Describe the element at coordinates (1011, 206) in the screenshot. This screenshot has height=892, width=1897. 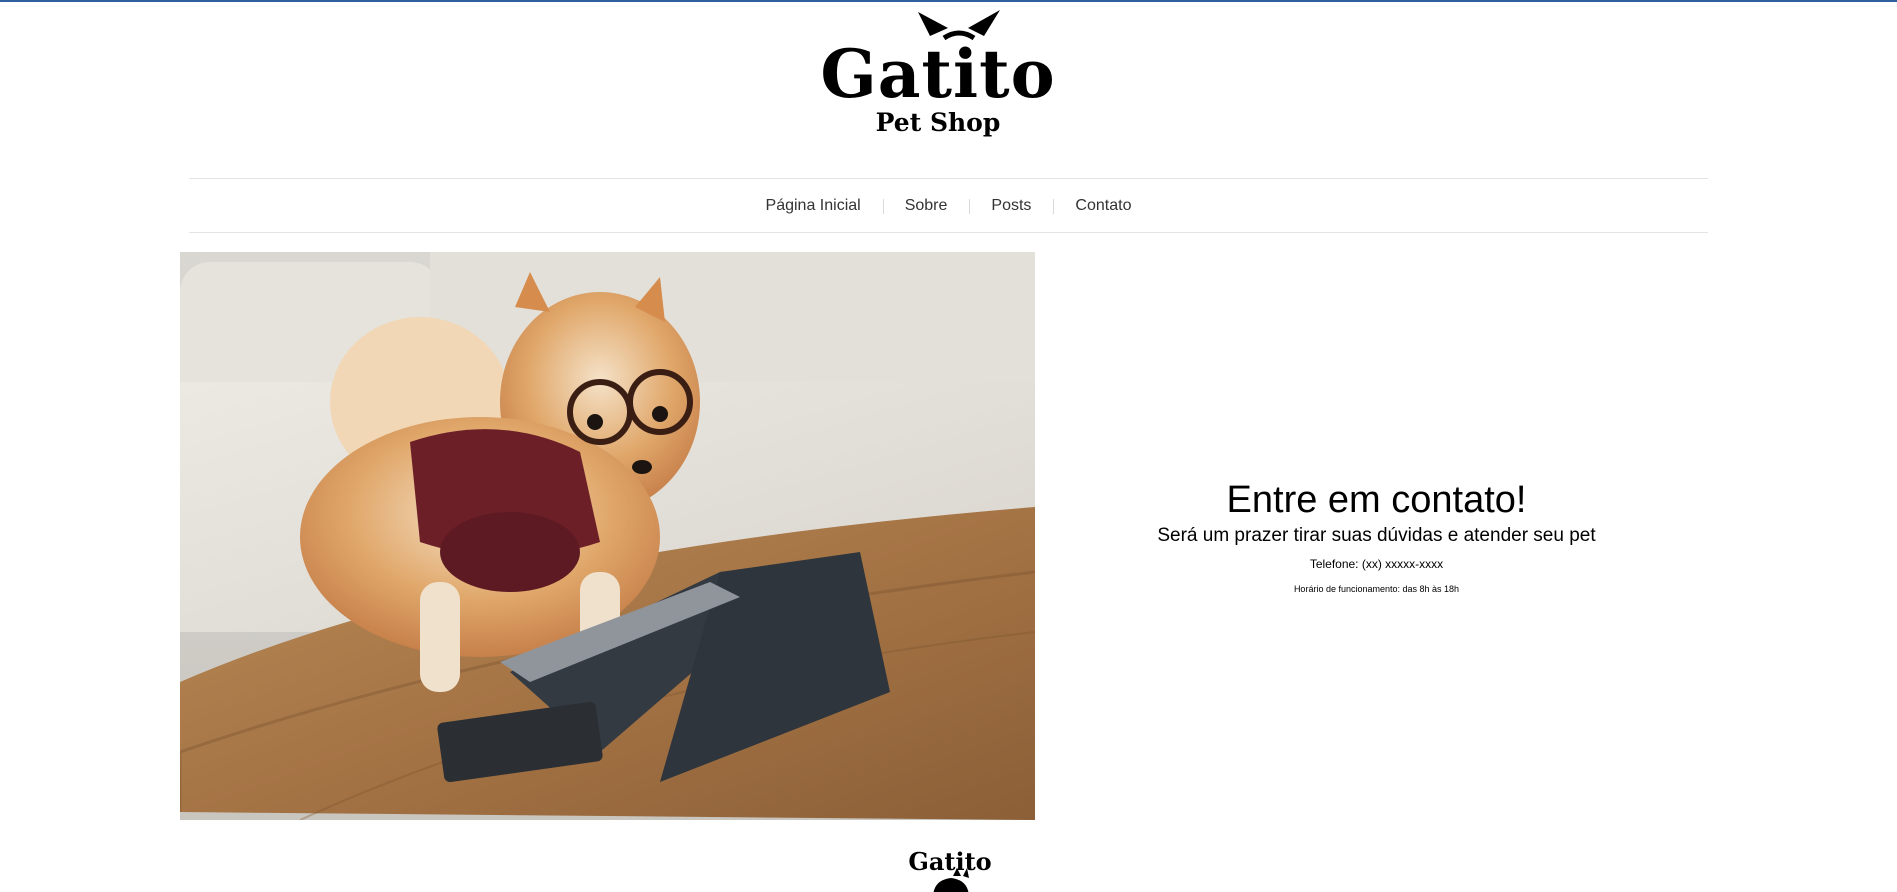
I see `nav-item-posts: Posts` at that location.